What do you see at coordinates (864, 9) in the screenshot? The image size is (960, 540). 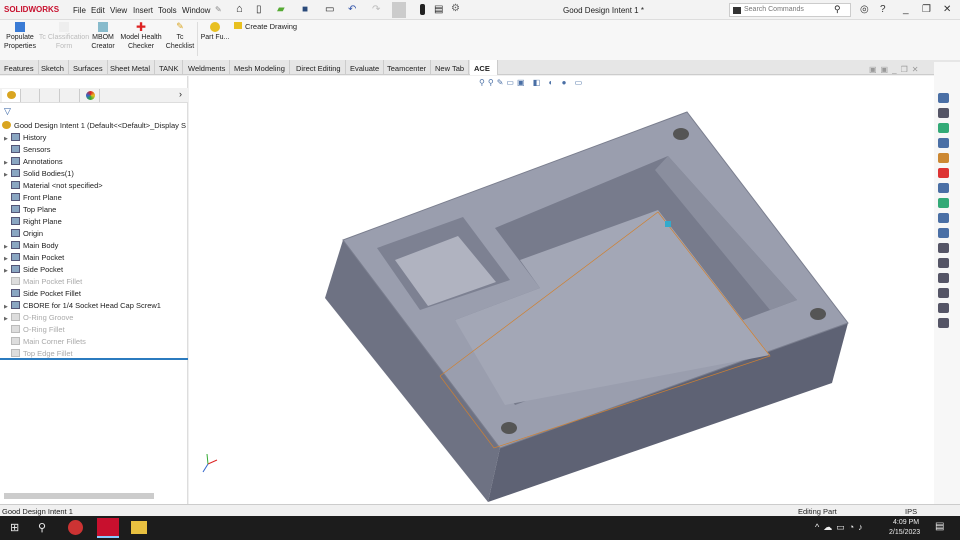 I see `user-icon: ◎` at bounding box center [864, 9].